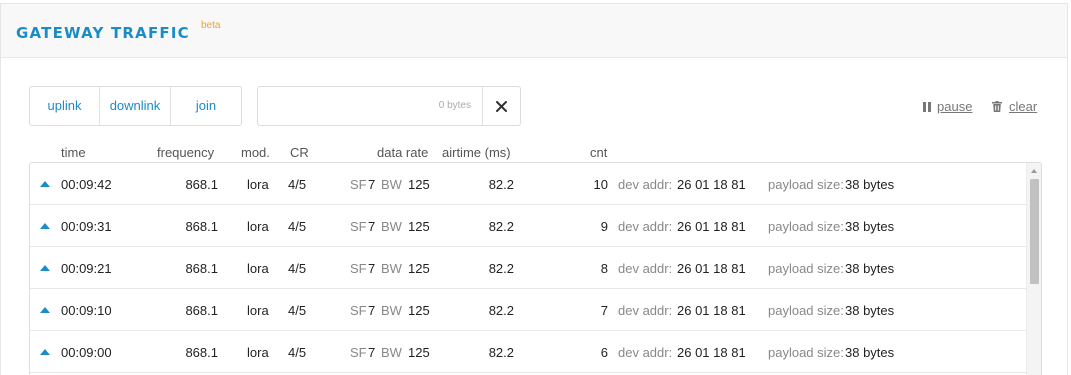 This screenshot has width=1071, height=375. What do you see at coordinates (186, 152) in the screenshot?
I see `column-header-frequency: frequency` at bounding box center [186, 152].